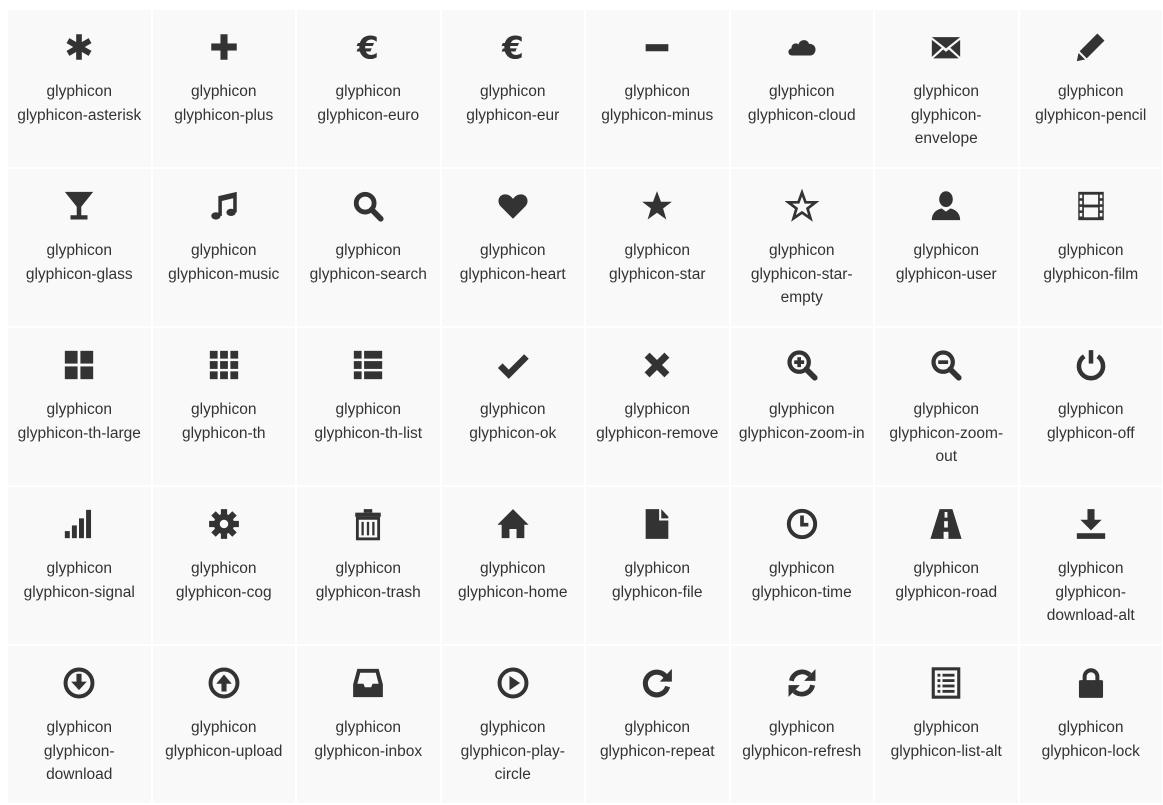 The width and height of the screenshot is (1163, 805). What do you see at coordinates (657, 739) in the screenshot?
I see `glyph-class-label: glyphicon glyphicon-repeat` at bounding box center [657, 739].